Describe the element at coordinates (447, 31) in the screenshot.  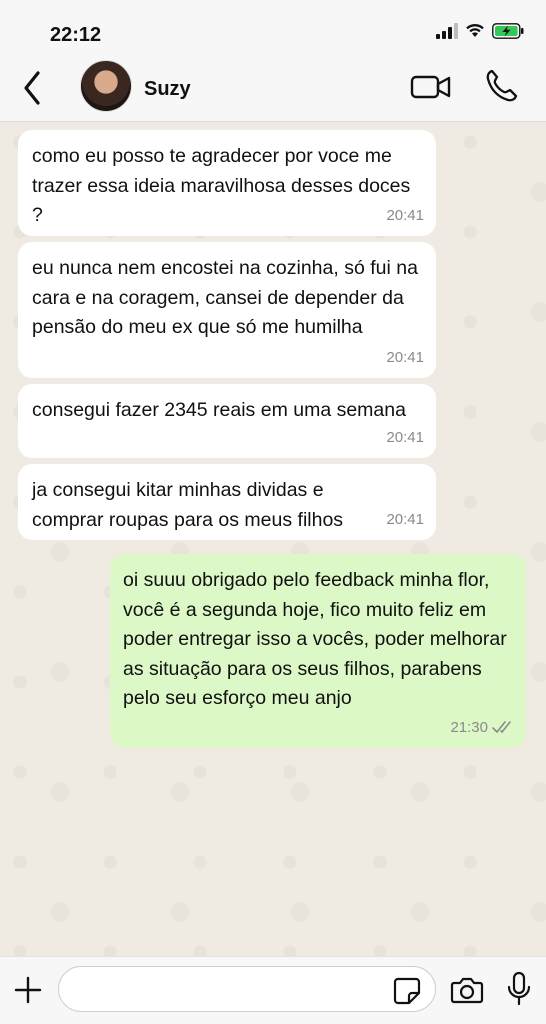
I see `signal-icon` at that location.